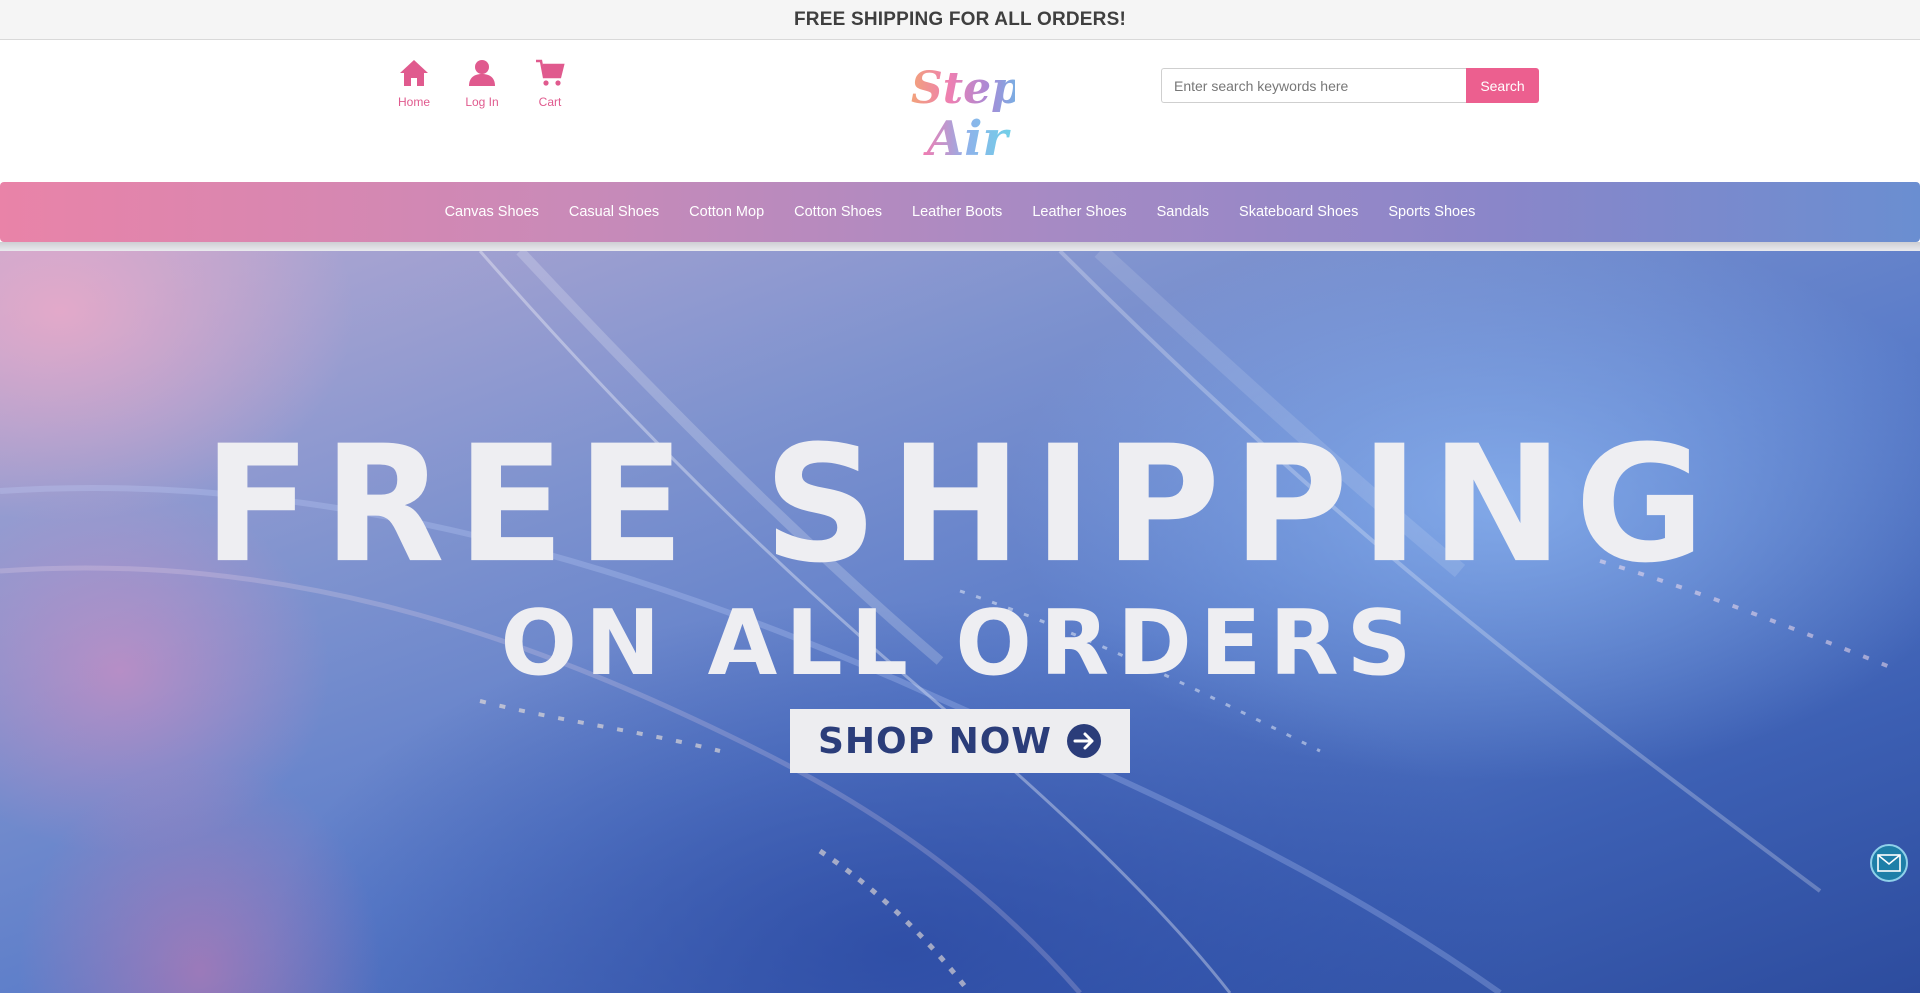  What do you see at coordinates (414, 73) in the screenshot?
I see `home-icon` at bounding box center [414, 73].